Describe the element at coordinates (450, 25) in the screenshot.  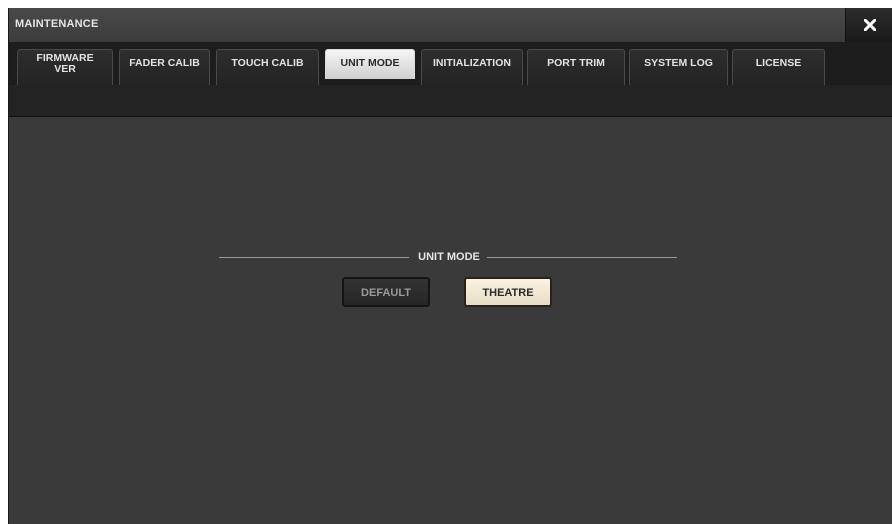
I see `title-bar: MAINTENANCE` at that location.